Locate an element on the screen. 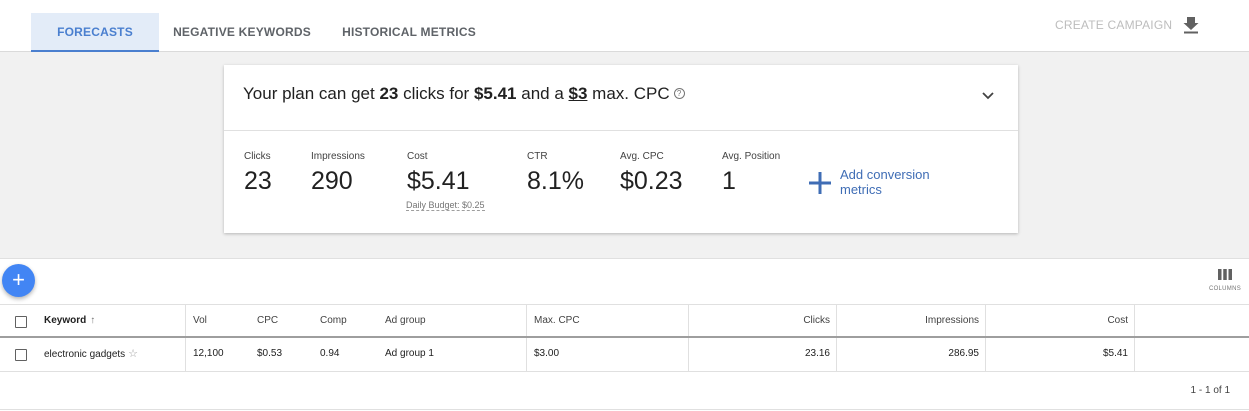  header-cost: Cost is located at coordinates (1056, 320).